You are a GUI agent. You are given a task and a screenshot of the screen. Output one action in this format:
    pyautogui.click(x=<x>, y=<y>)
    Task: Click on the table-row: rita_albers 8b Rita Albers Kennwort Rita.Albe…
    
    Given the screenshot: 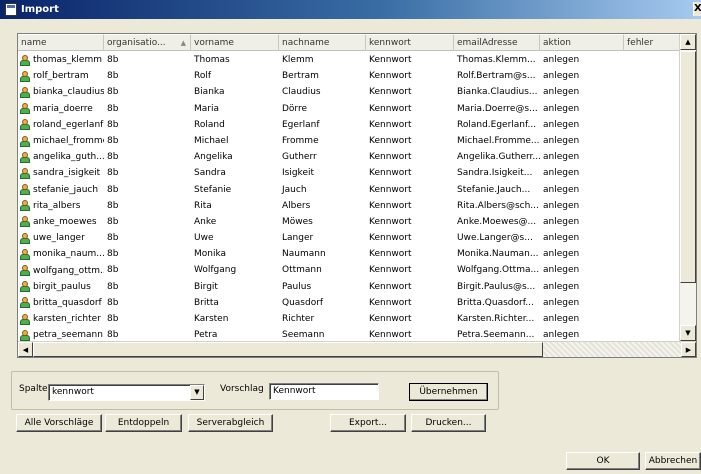 What is the action you would take?
    pyautogui.click(x=349, y=206)
    